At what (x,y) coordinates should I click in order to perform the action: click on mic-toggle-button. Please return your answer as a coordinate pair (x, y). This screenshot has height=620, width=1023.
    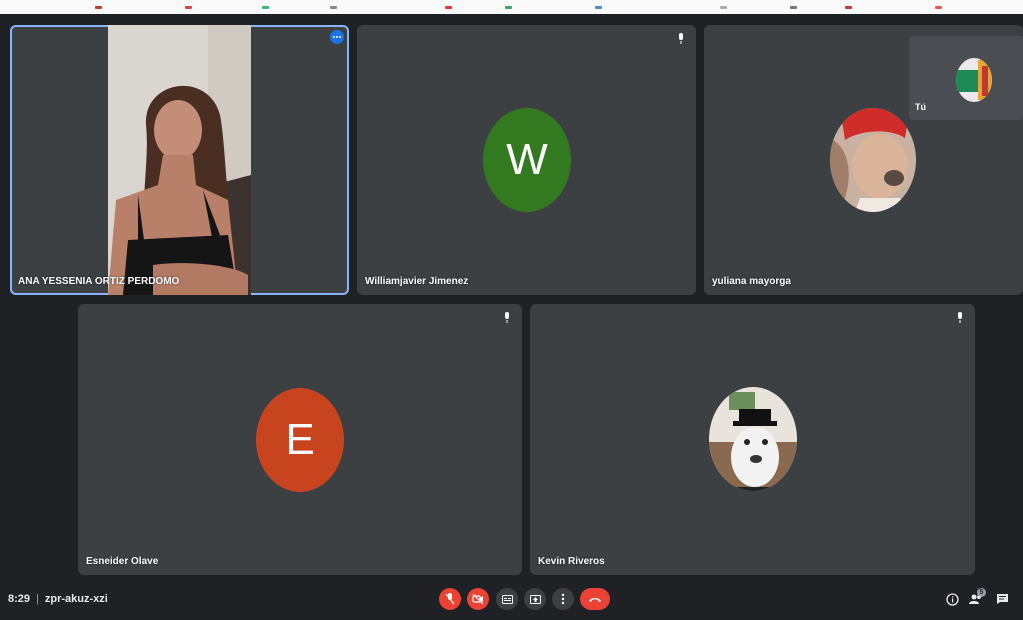
    Looking at the image, I should click on (450, 599).